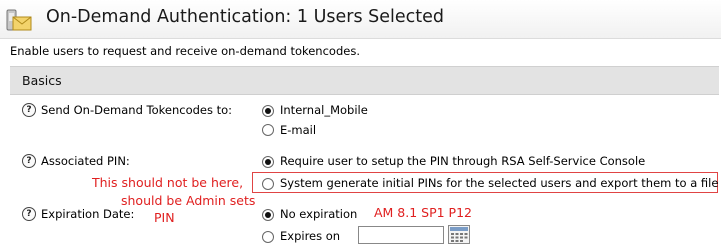  What do you see at coordinates (168, 182) in the screenshot?
I see `annotation-note-line1: This should not be here,` at bounding box center [168, 182].